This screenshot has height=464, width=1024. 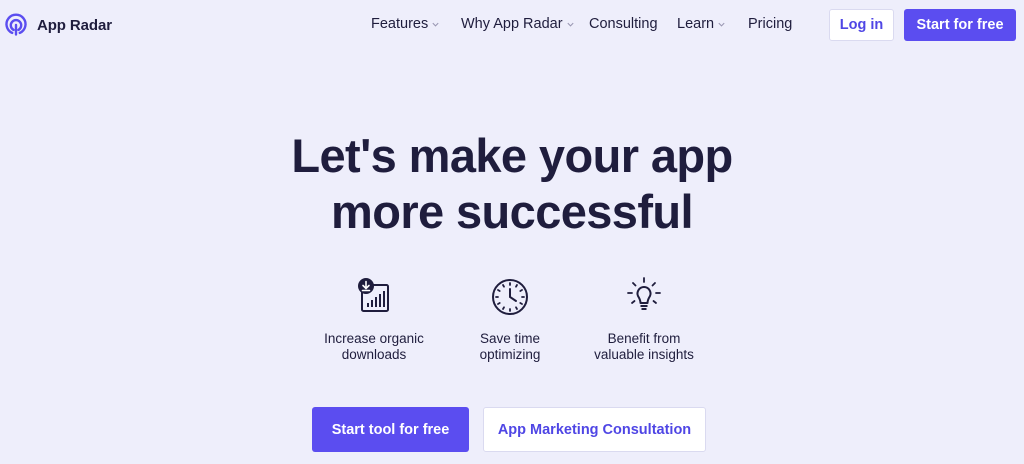 I want to click on feature-label-line-2: downloads, so click(x=374, y=354).